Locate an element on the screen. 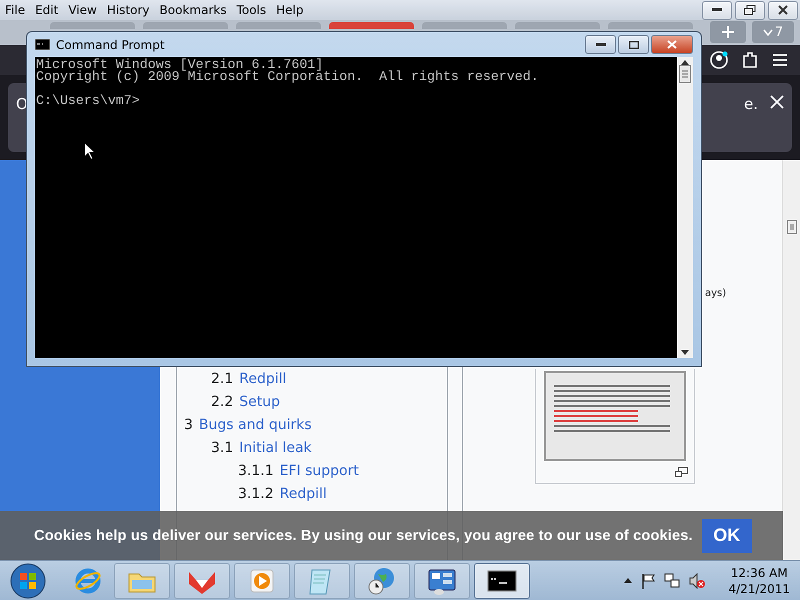 The image size is (800, 600). section-link: Bugs and quirks is located at coordinates (255, 424).